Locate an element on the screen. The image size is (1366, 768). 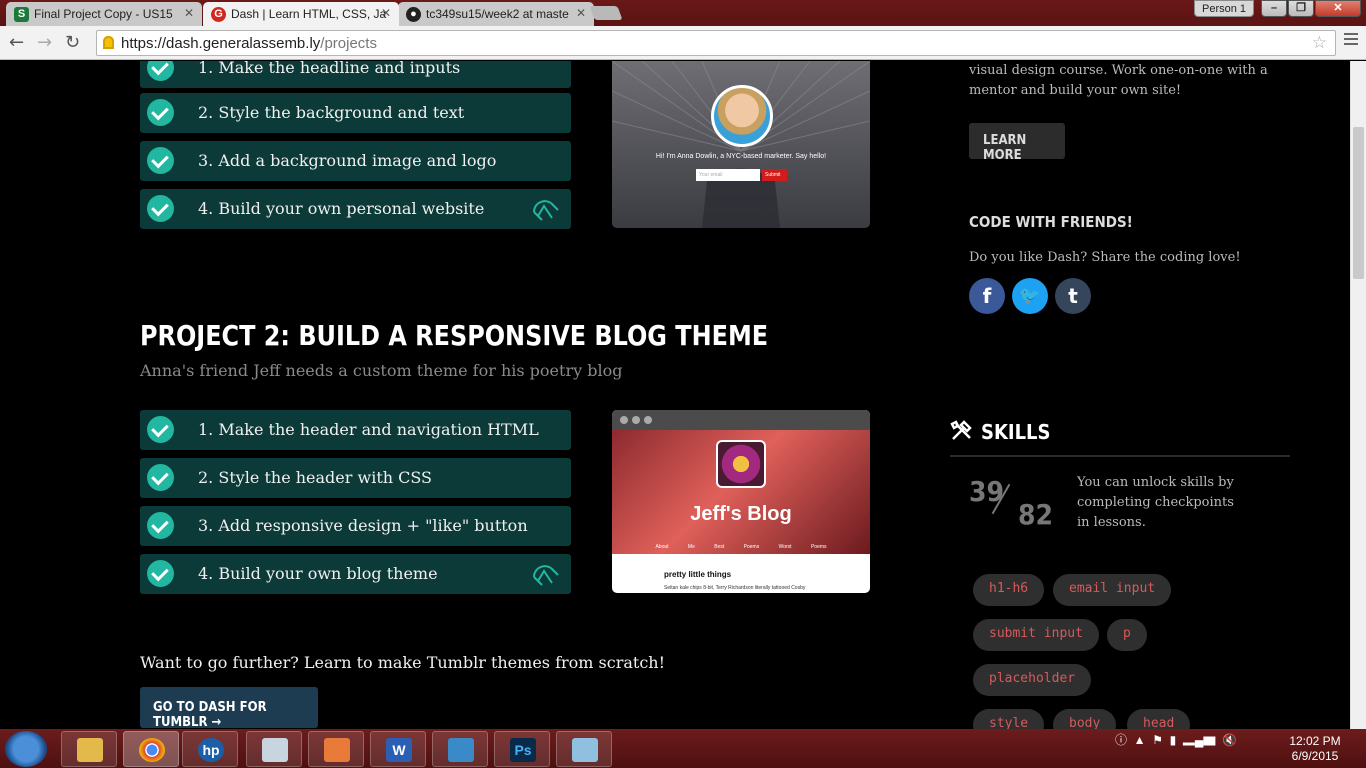
tab-title: tc349su15/week2 at maste is located at coordinates (497, 14).